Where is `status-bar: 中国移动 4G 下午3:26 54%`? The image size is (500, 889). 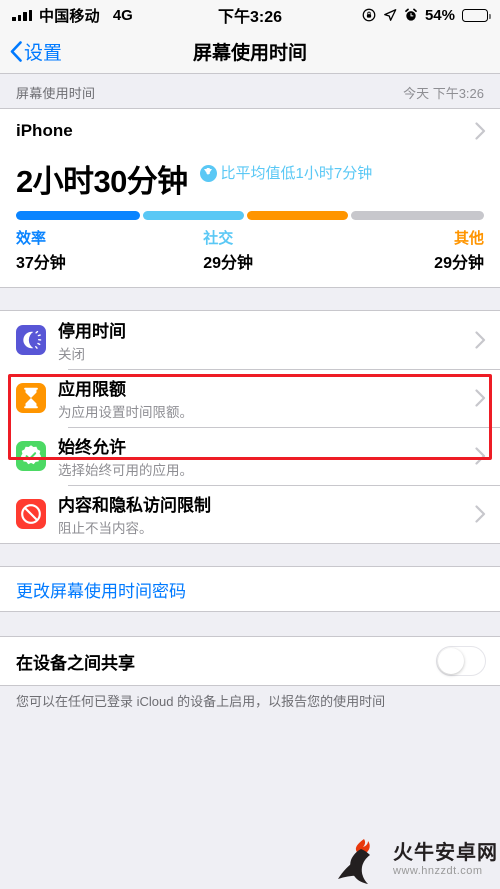 status-bar: 中国移动 4G 下午3:26 54% is located at coordinates (250, 15).